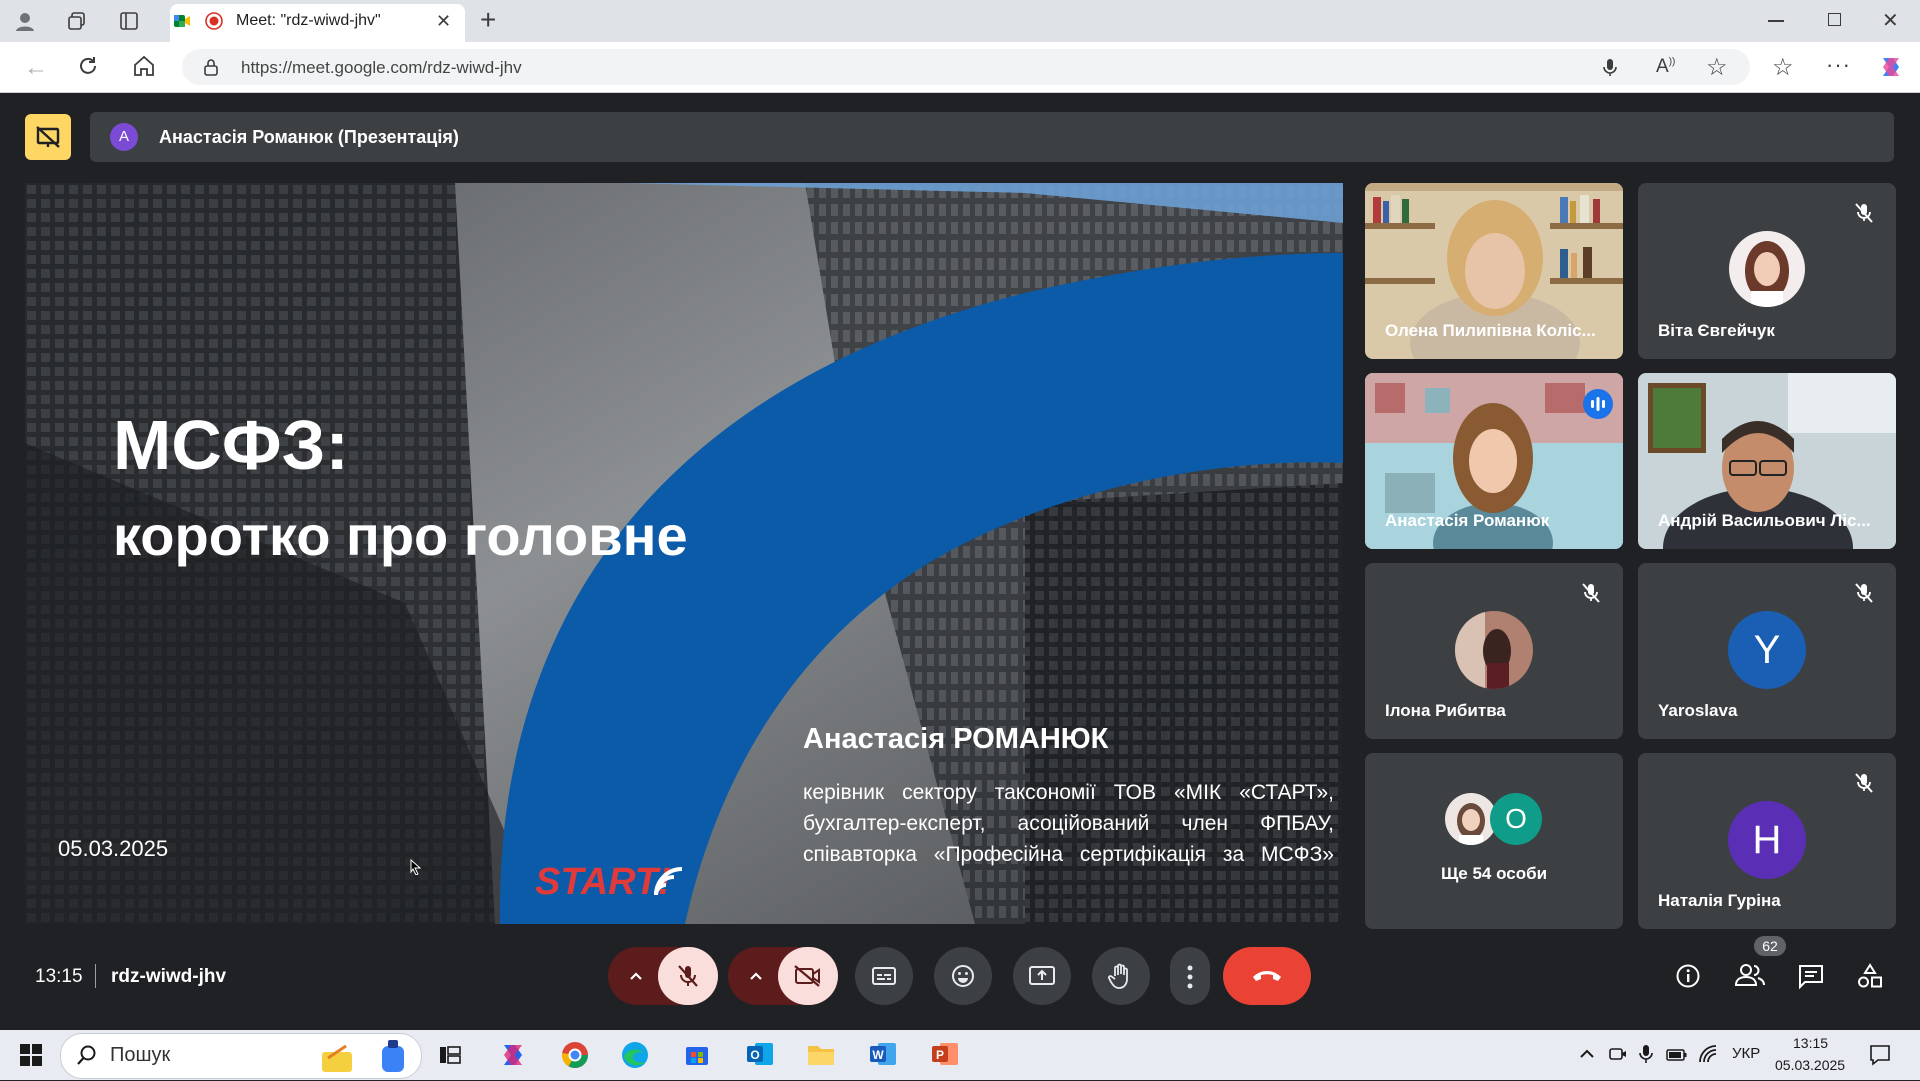  I want to click on camera-tray-icon, so click(1618, 1056).